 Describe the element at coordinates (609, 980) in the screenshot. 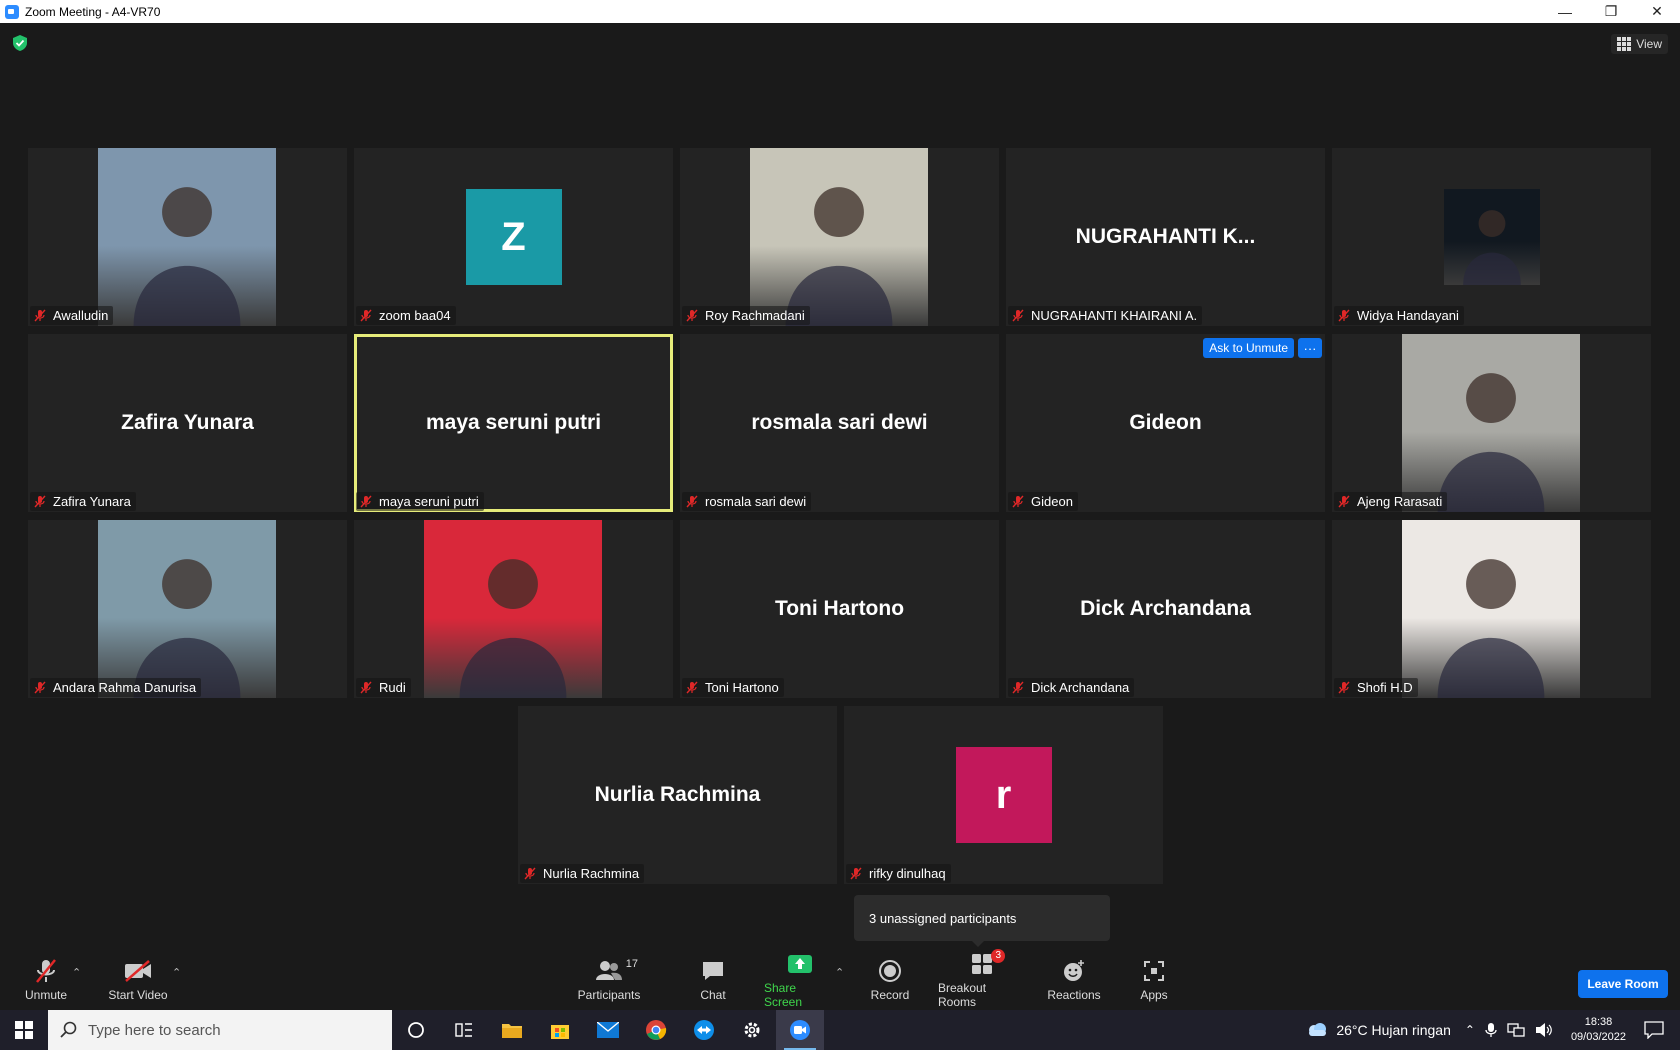

I see `participants-button: 17 Participants` at that location.